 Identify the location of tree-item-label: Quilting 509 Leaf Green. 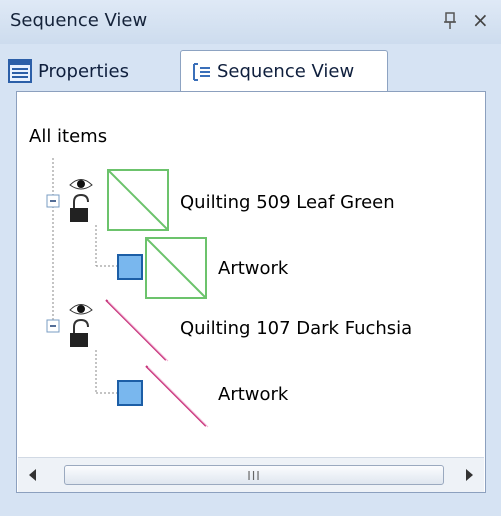
(287, 202).